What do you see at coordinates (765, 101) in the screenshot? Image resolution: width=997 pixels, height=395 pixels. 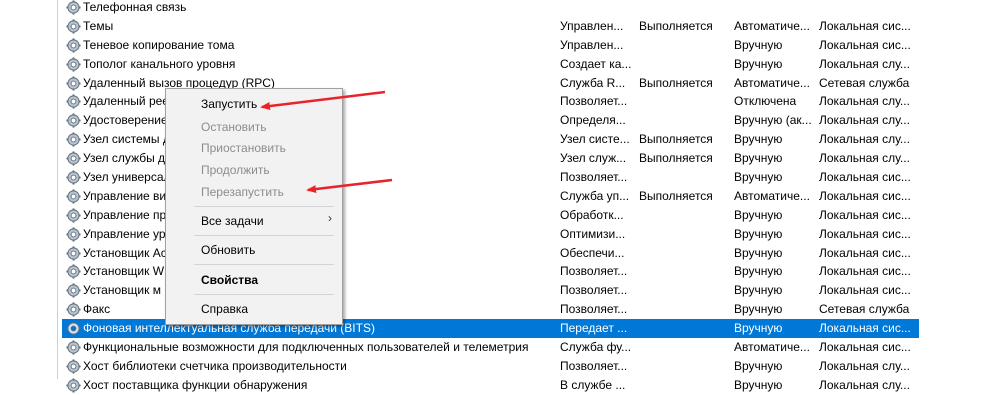 I see `service-startup-type: Отключена` at bounding box center [765, 101].